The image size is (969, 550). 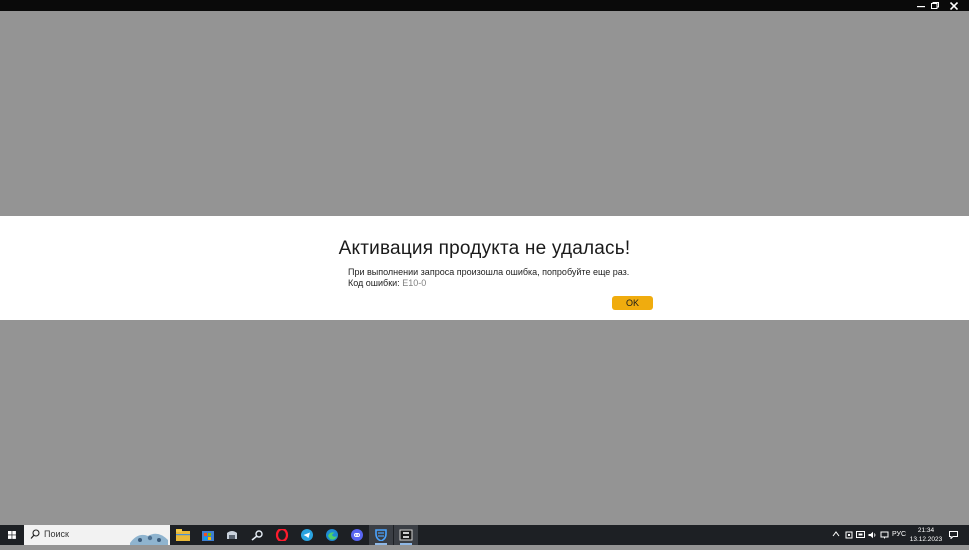 I want to click on tray-network-app-icon, so click(x=860, y=535).